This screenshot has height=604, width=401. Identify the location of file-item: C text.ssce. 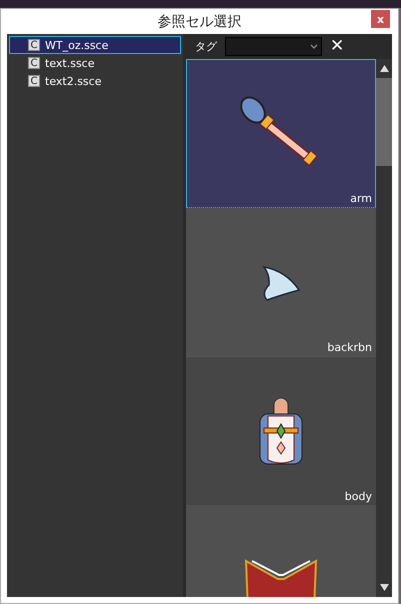
(95, 63).